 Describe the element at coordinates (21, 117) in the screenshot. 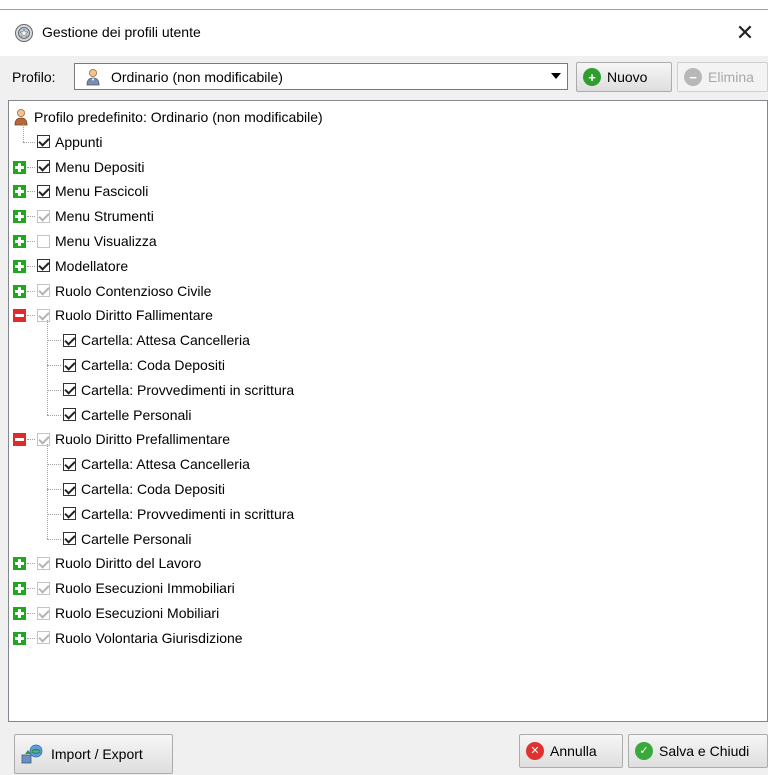

I see `user-profile-icon` at that location.